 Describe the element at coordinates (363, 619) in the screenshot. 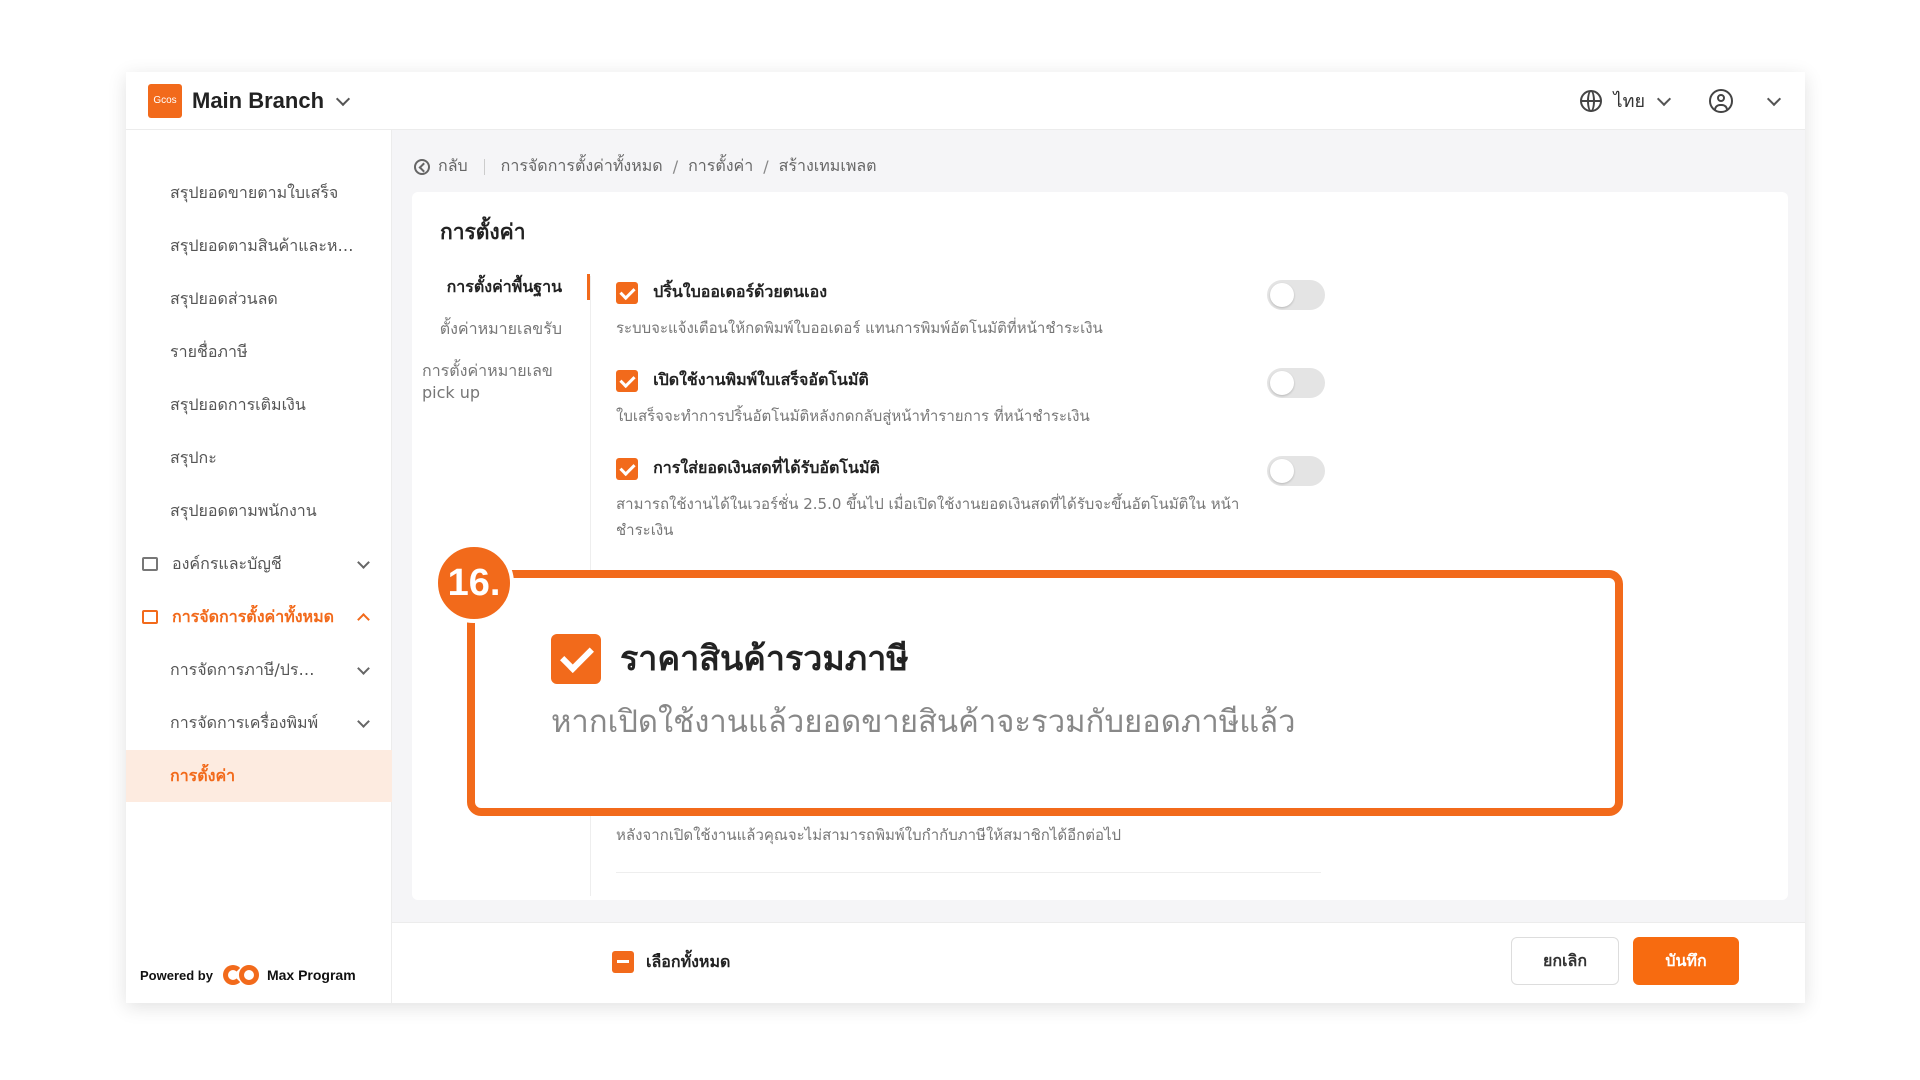

I see `chevron-up-icon` at that location.